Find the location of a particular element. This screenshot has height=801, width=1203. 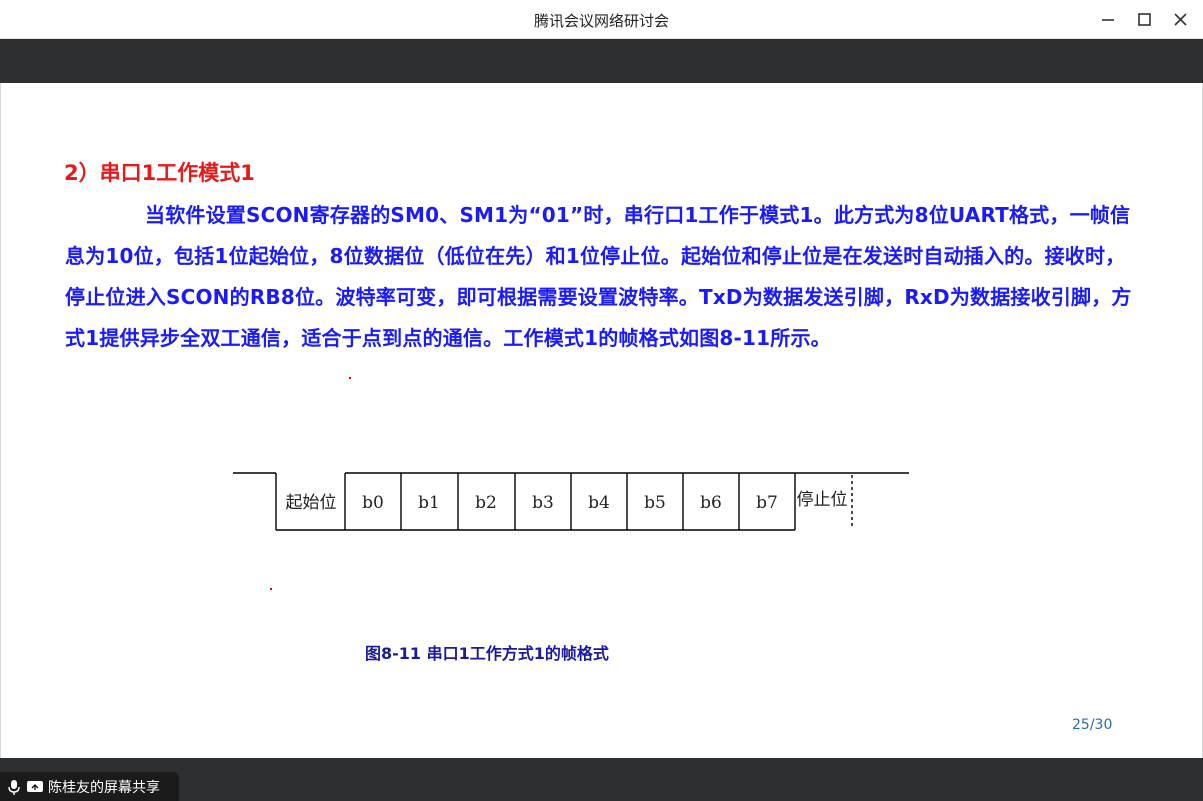

bit-label: b4 is located at coordinates (599, 503).